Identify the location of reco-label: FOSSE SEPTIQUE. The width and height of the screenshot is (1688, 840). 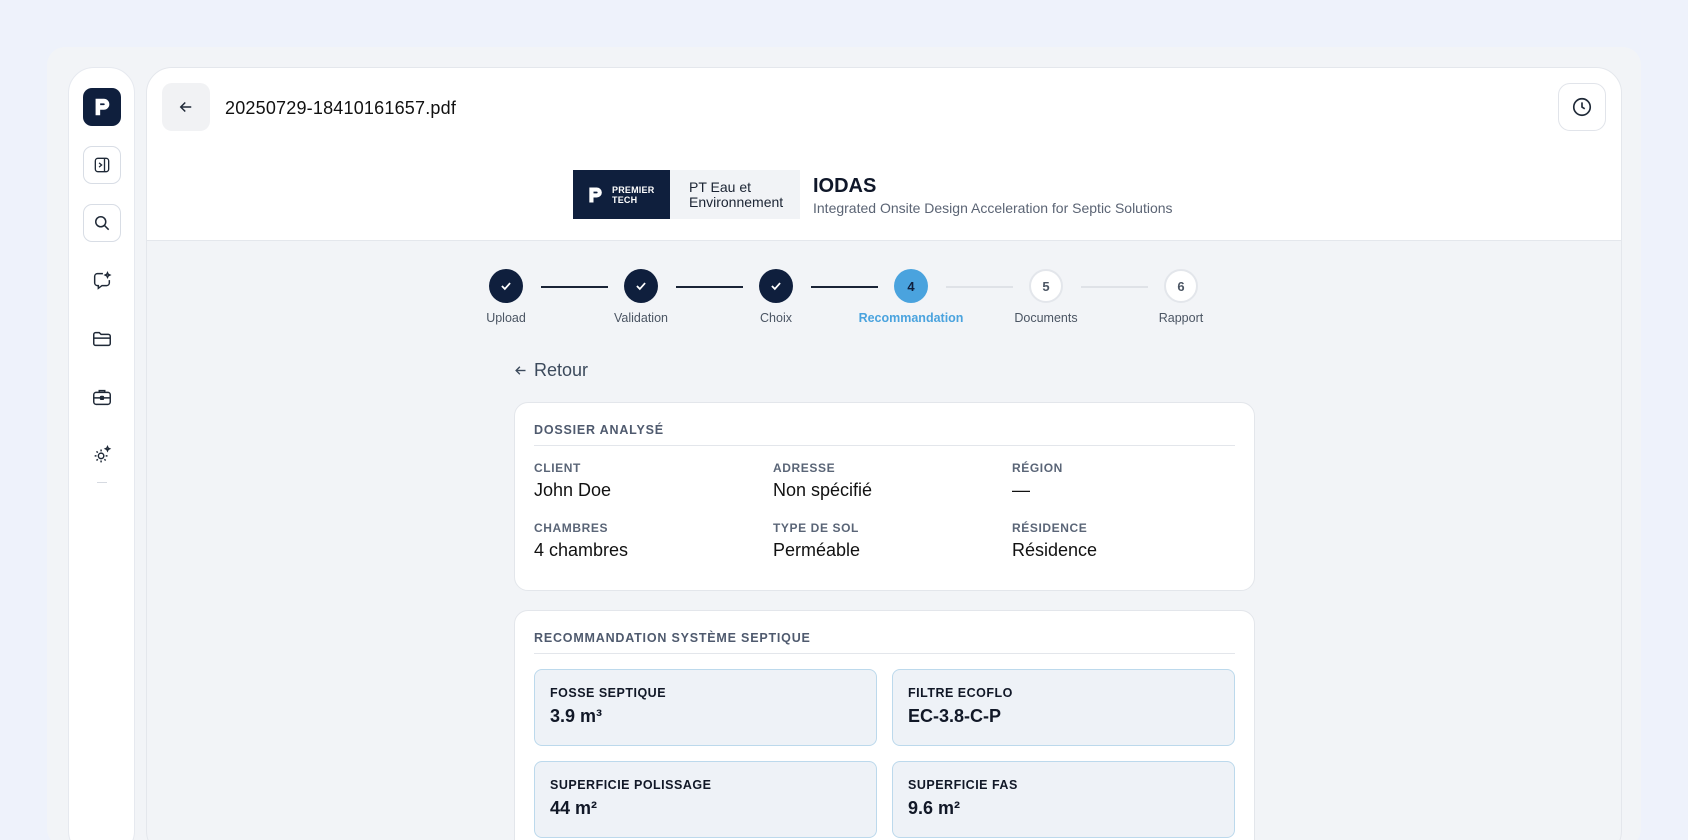
(608, 693).